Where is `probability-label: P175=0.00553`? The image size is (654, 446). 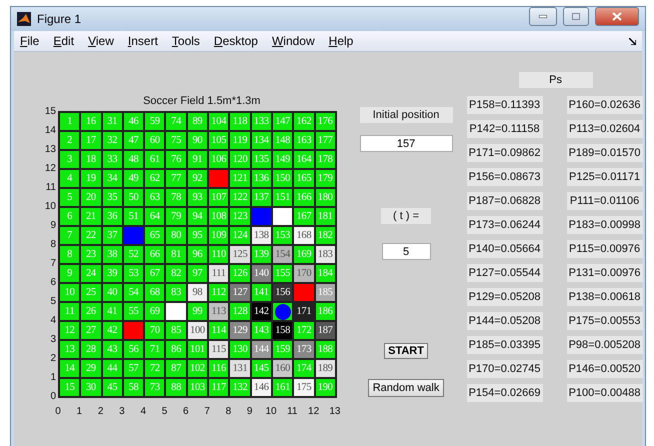
probability-label: P175=0.00553 is located at coordinates (604, 321).